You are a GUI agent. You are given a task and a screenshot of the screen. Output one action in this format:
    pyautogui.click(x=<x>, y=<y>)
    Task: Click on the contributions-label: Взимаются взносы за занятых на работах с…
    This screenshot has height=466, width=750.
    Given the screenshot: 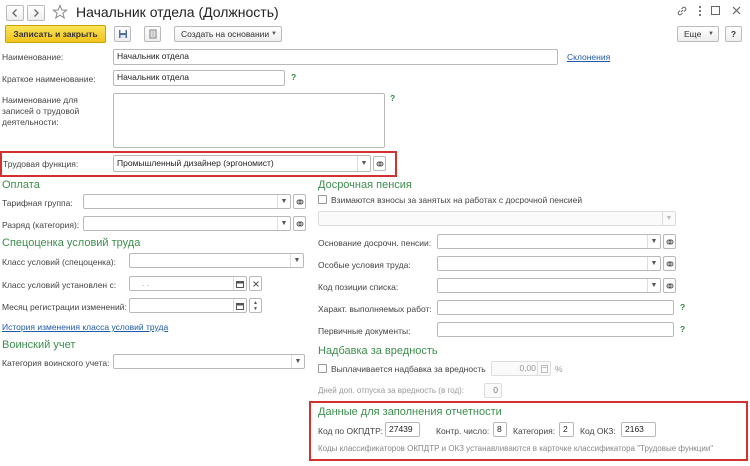 What is the action you would take?
    pyautogui.click(x=457, y=200)
    